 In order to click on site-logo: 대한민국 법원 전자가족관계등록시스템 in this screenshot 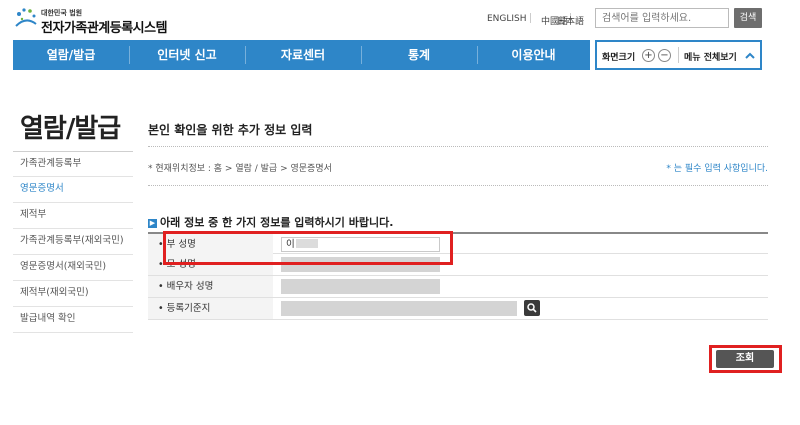, I will do `click(98, 21)`.